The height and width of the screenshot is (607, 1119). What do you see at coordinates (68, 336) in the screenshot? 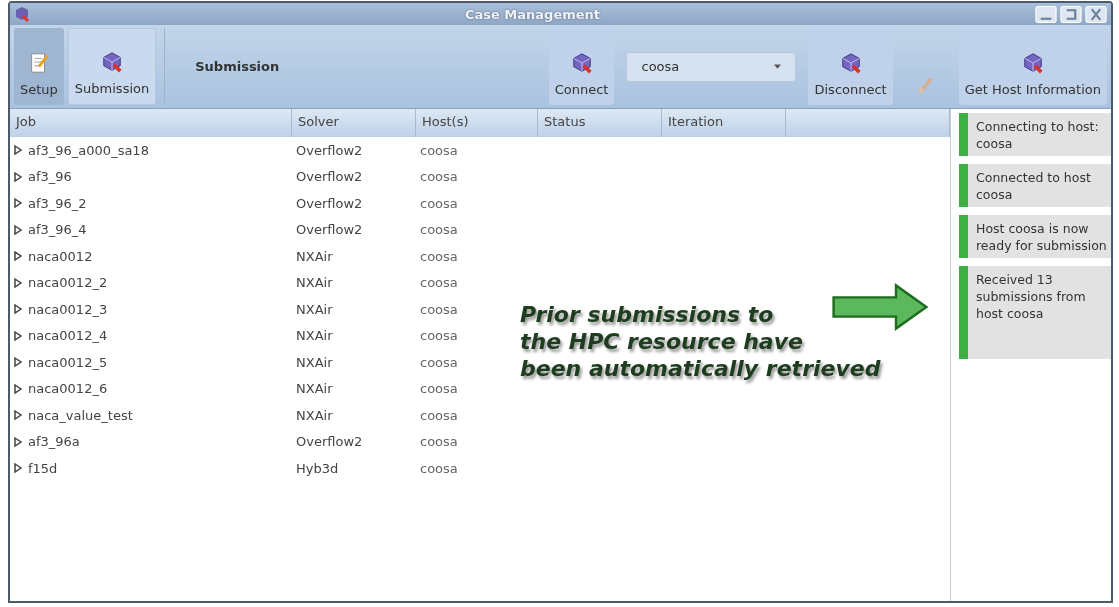
I see `table-cell: naca0012_4` at bounding box center [68, 336].